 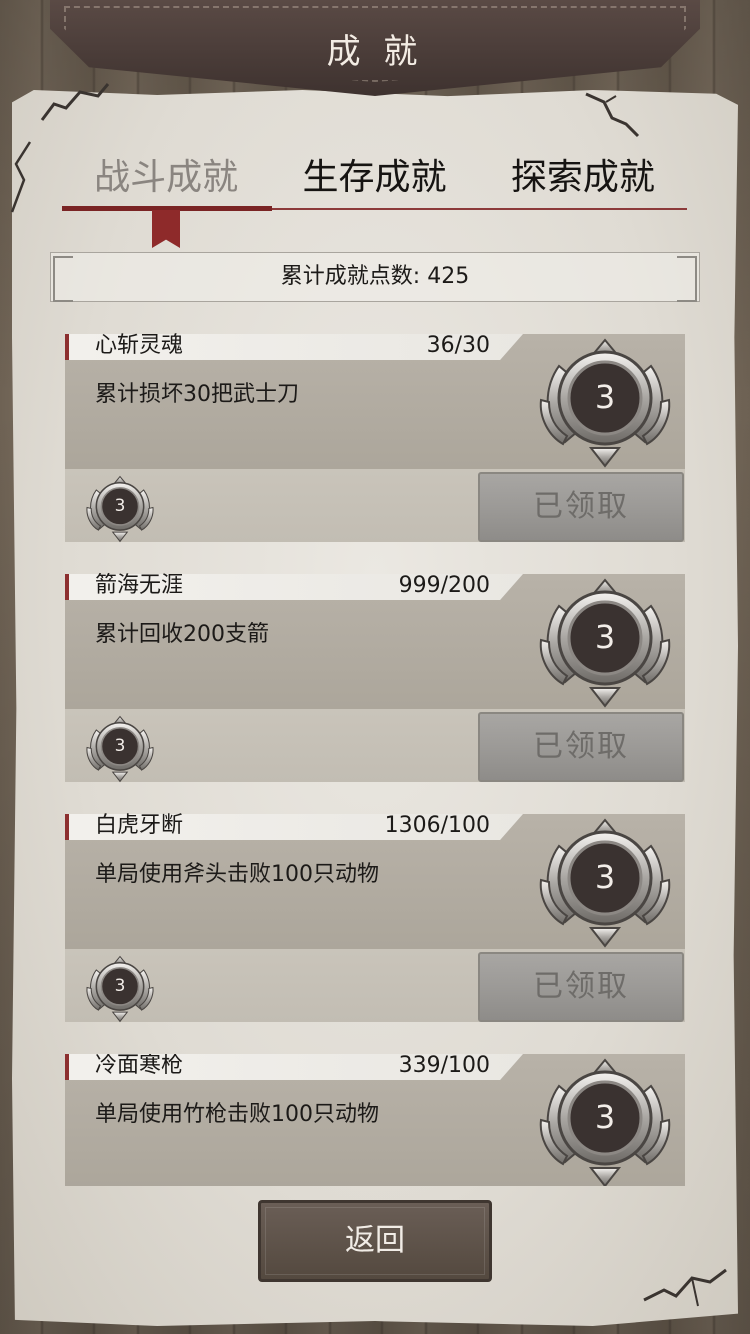 What do you see at coordinates (197, 394) in the screenshot?
I see `achievement-description: 累计损坏30把武士刀` at bounding box center [197, 394].